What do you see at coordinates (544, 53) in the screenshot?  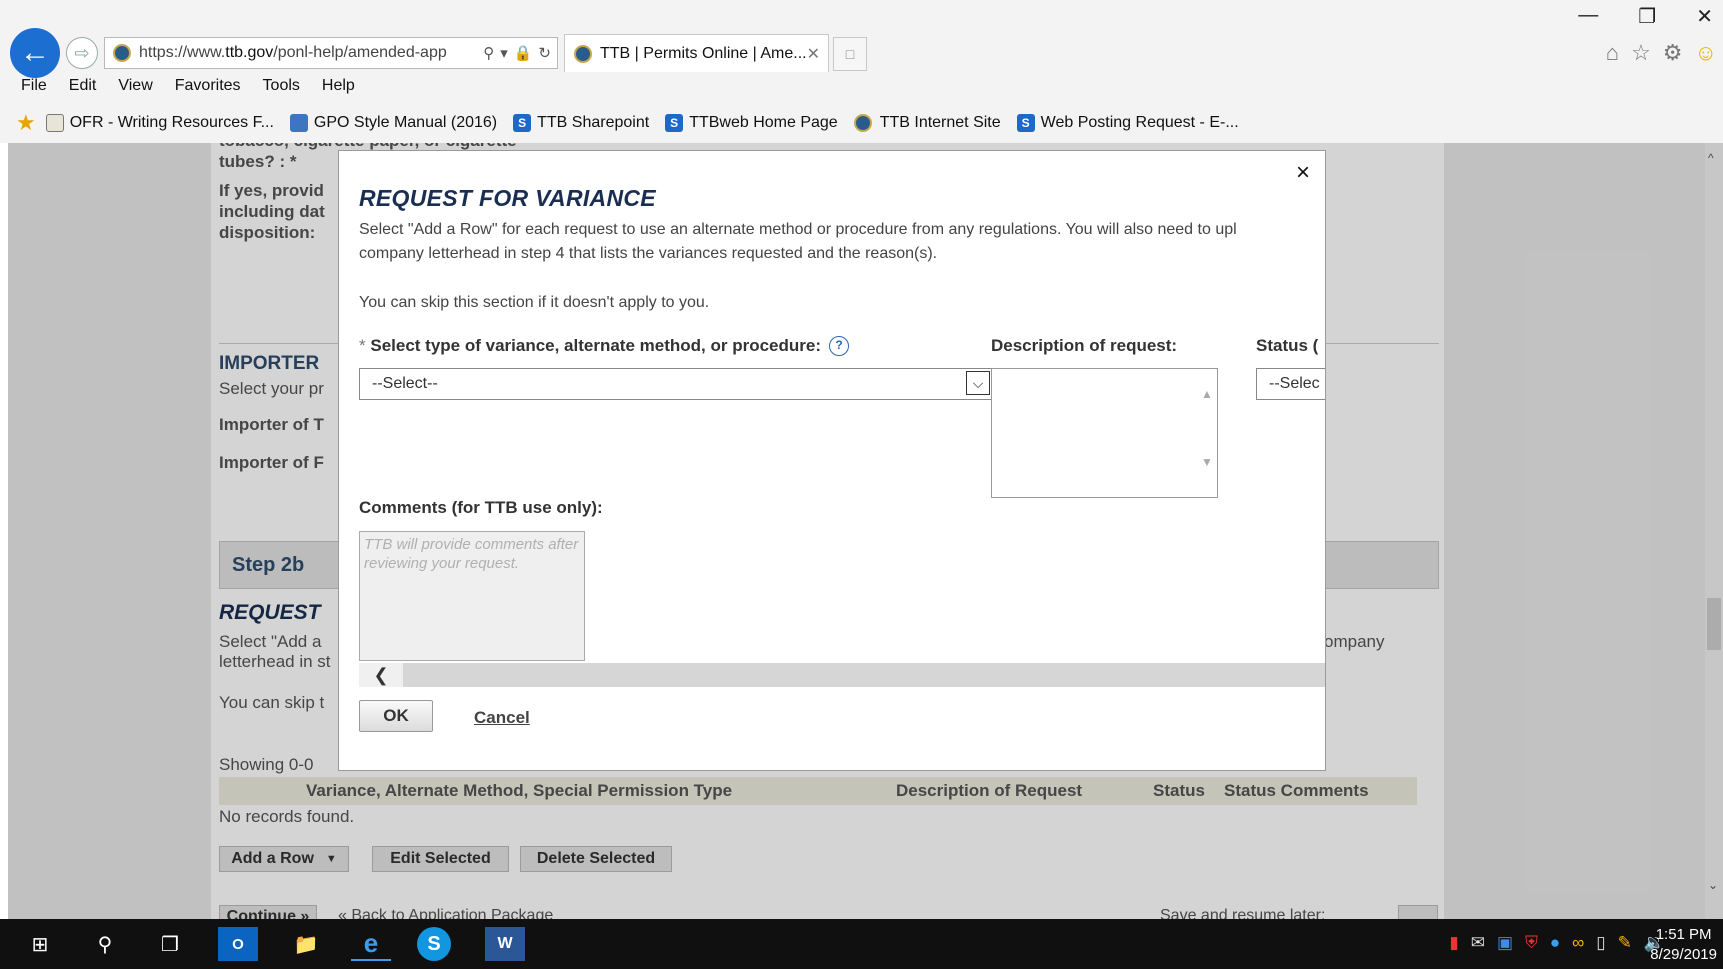 I see `refresh-icon: ↻` at bounding box center [544, 53].